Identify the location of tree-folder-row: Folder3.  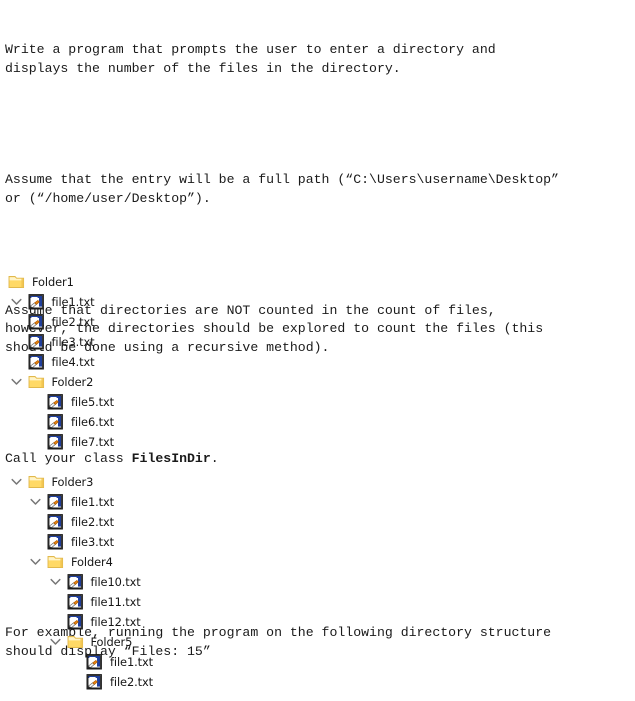
(317, 482).